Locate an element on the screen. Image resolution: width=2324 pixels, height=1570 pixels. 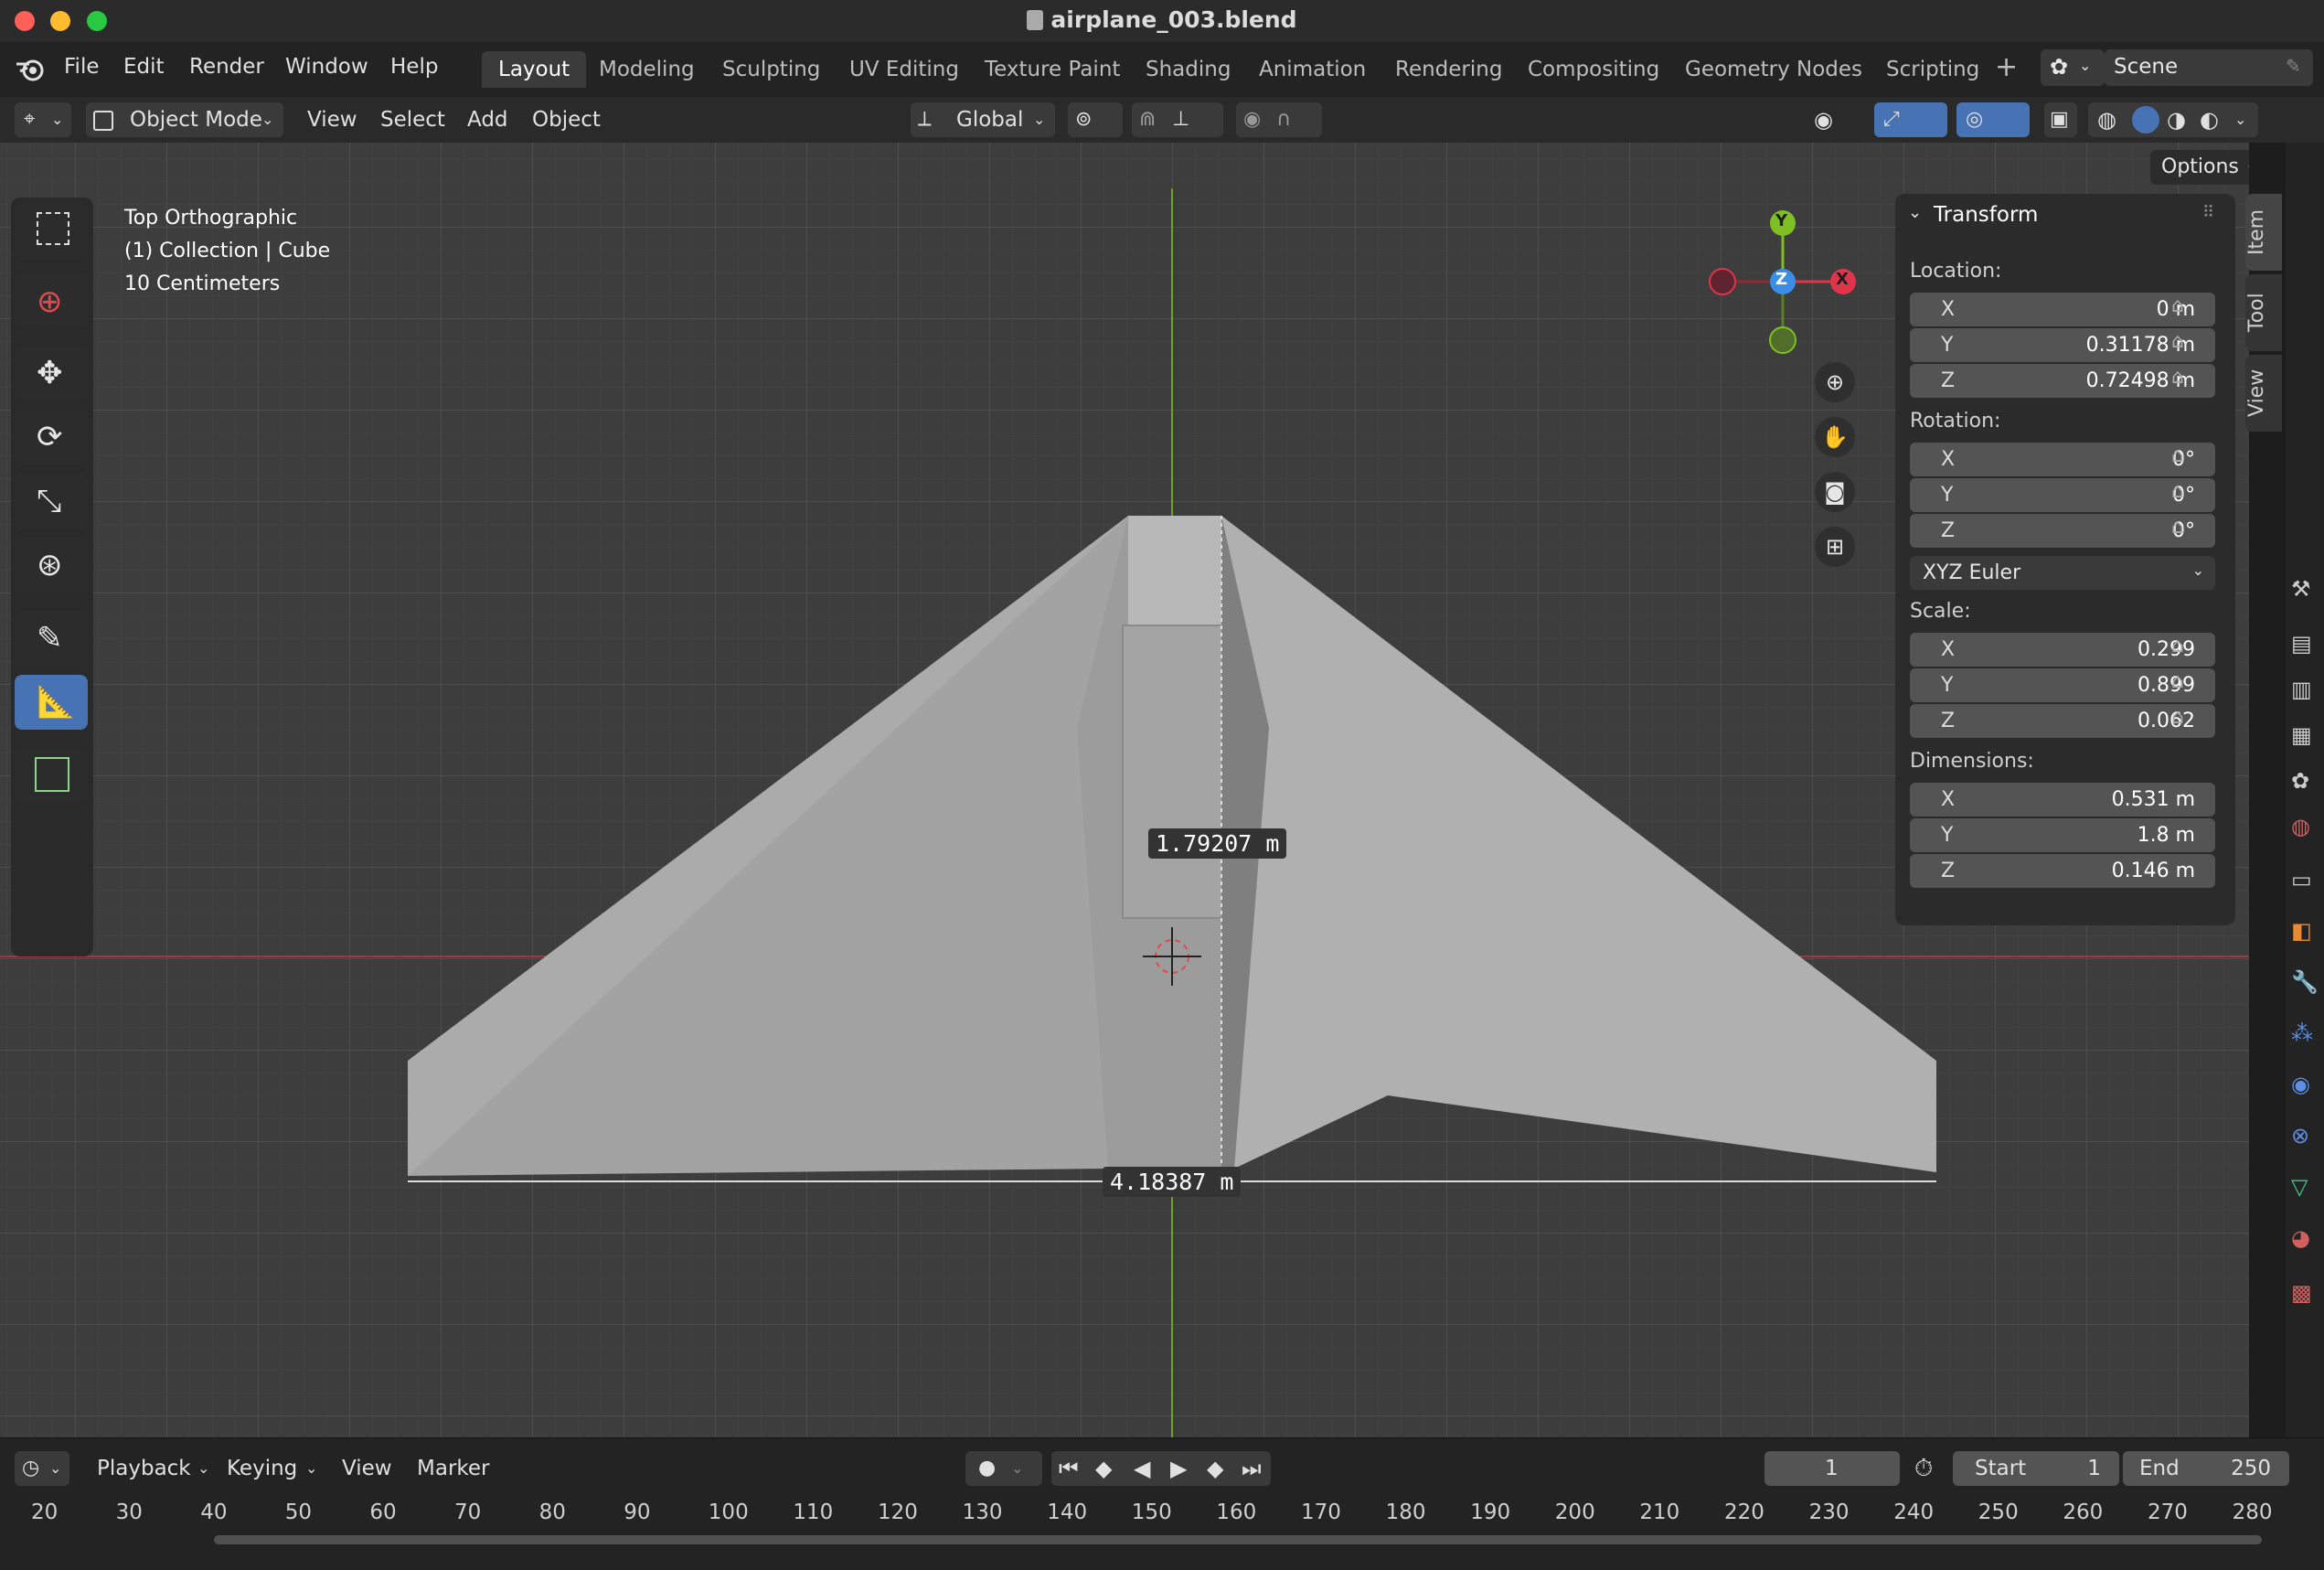
tab-texture-paint: Texture Paint is located at coordinates (1052, 70).